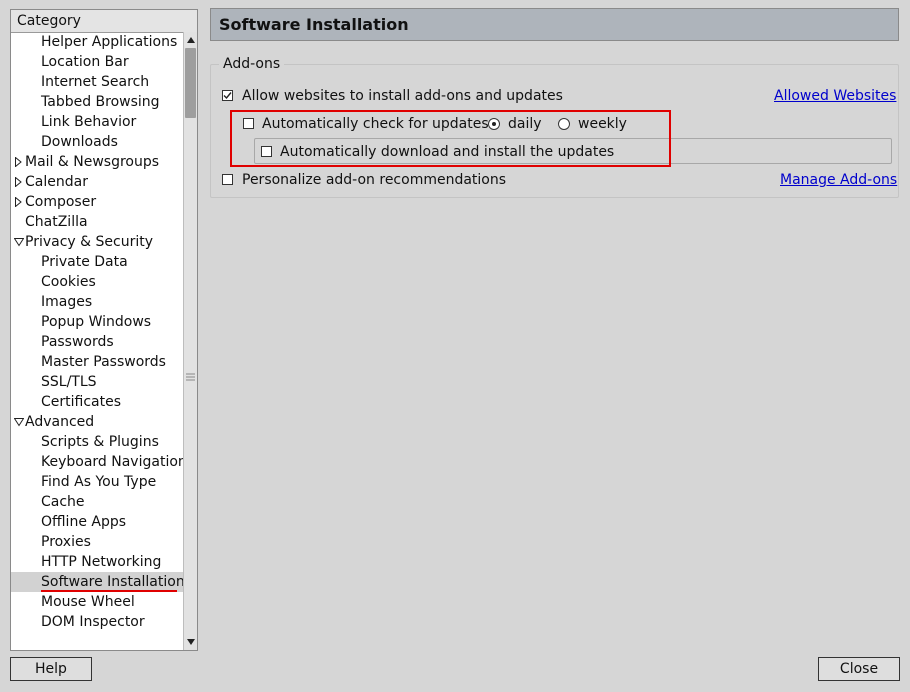  Describe the element at coordinates (97, 382) in the screenshot. I see `sidebar-item: SSL/TLS` at that location.